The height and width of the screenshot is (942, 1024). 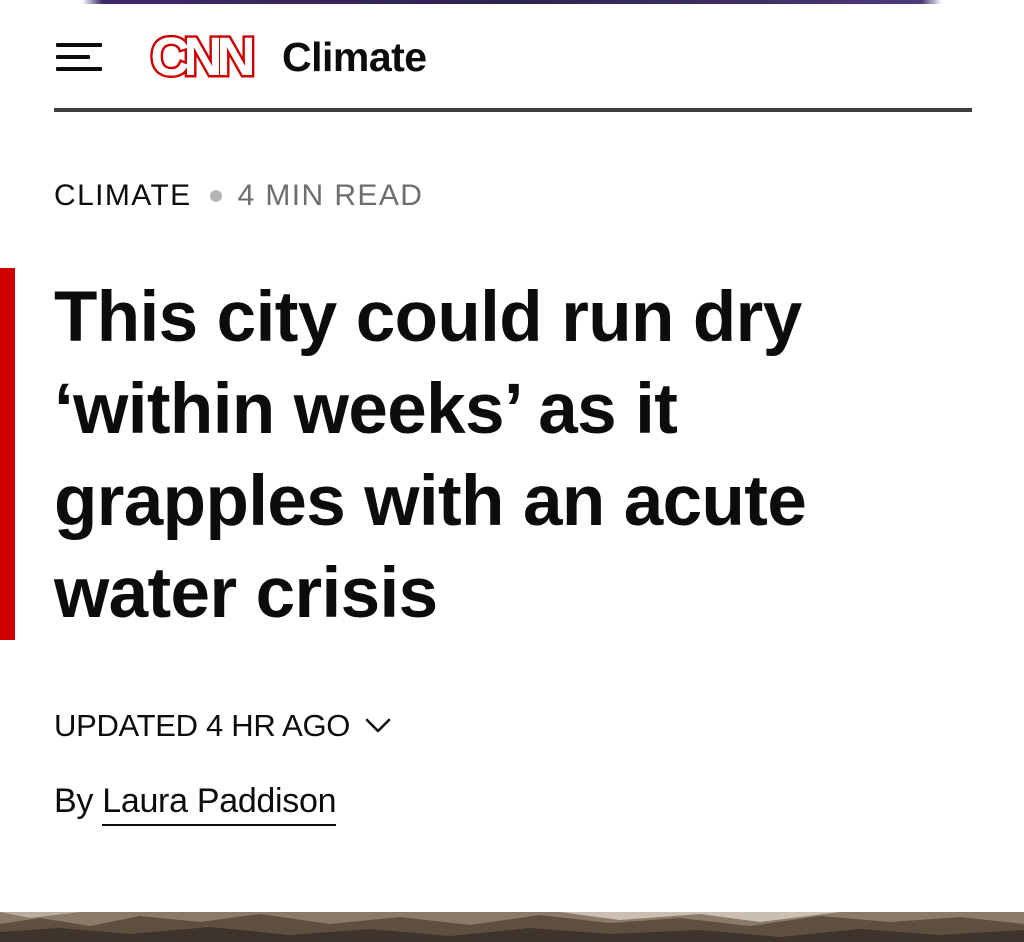 I want to click on updated-timestamp: UPDATED 4 HR AGO, so click(x=223, y=725).